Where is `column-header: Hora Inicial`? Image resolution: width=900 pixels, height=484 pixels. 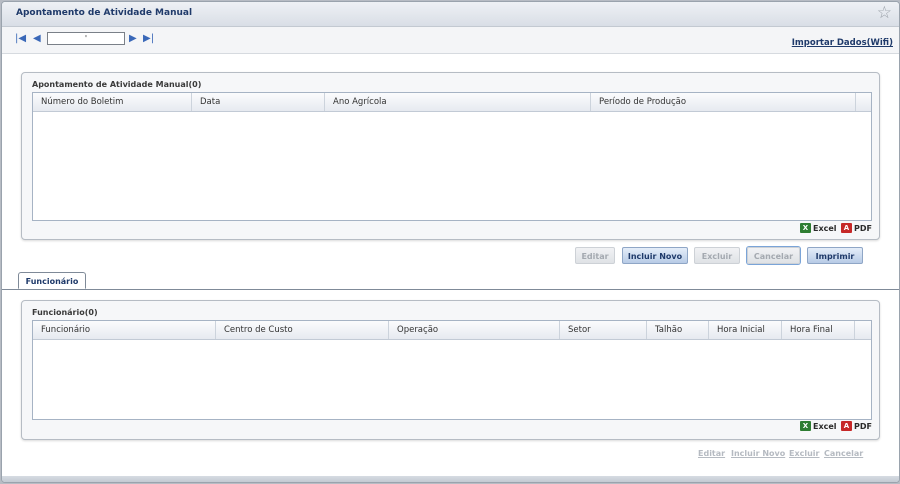 column-header: Hora Inicial is located at coordinates (745, 330).